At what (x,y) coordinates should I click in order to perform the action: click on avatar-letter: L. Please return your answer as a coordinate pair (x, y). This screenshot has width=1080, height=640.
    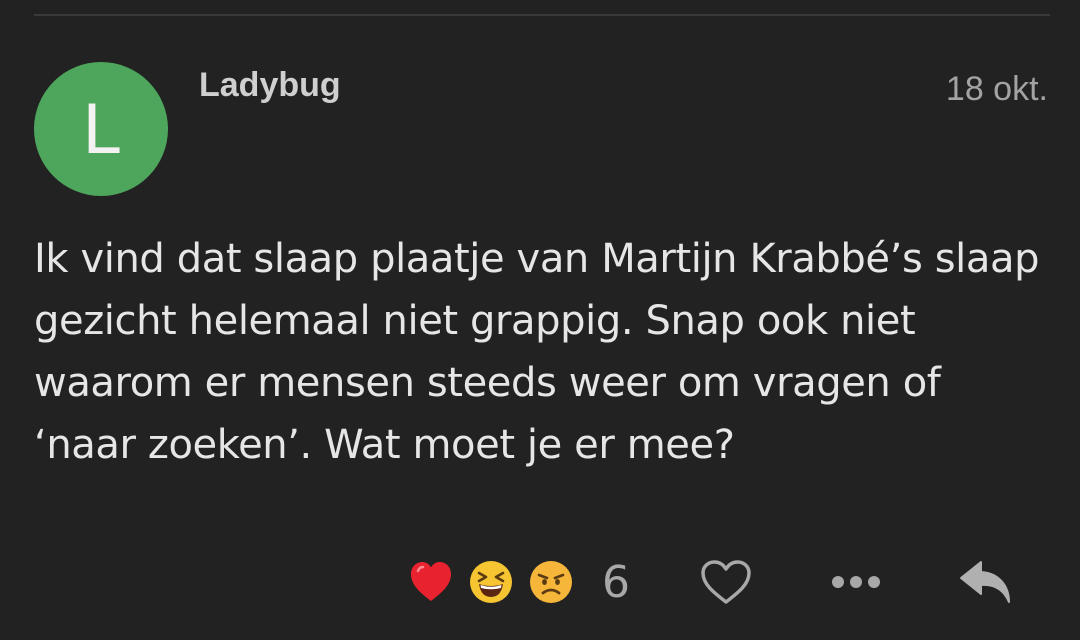
    Looking at the image, I should click on (101, 130).